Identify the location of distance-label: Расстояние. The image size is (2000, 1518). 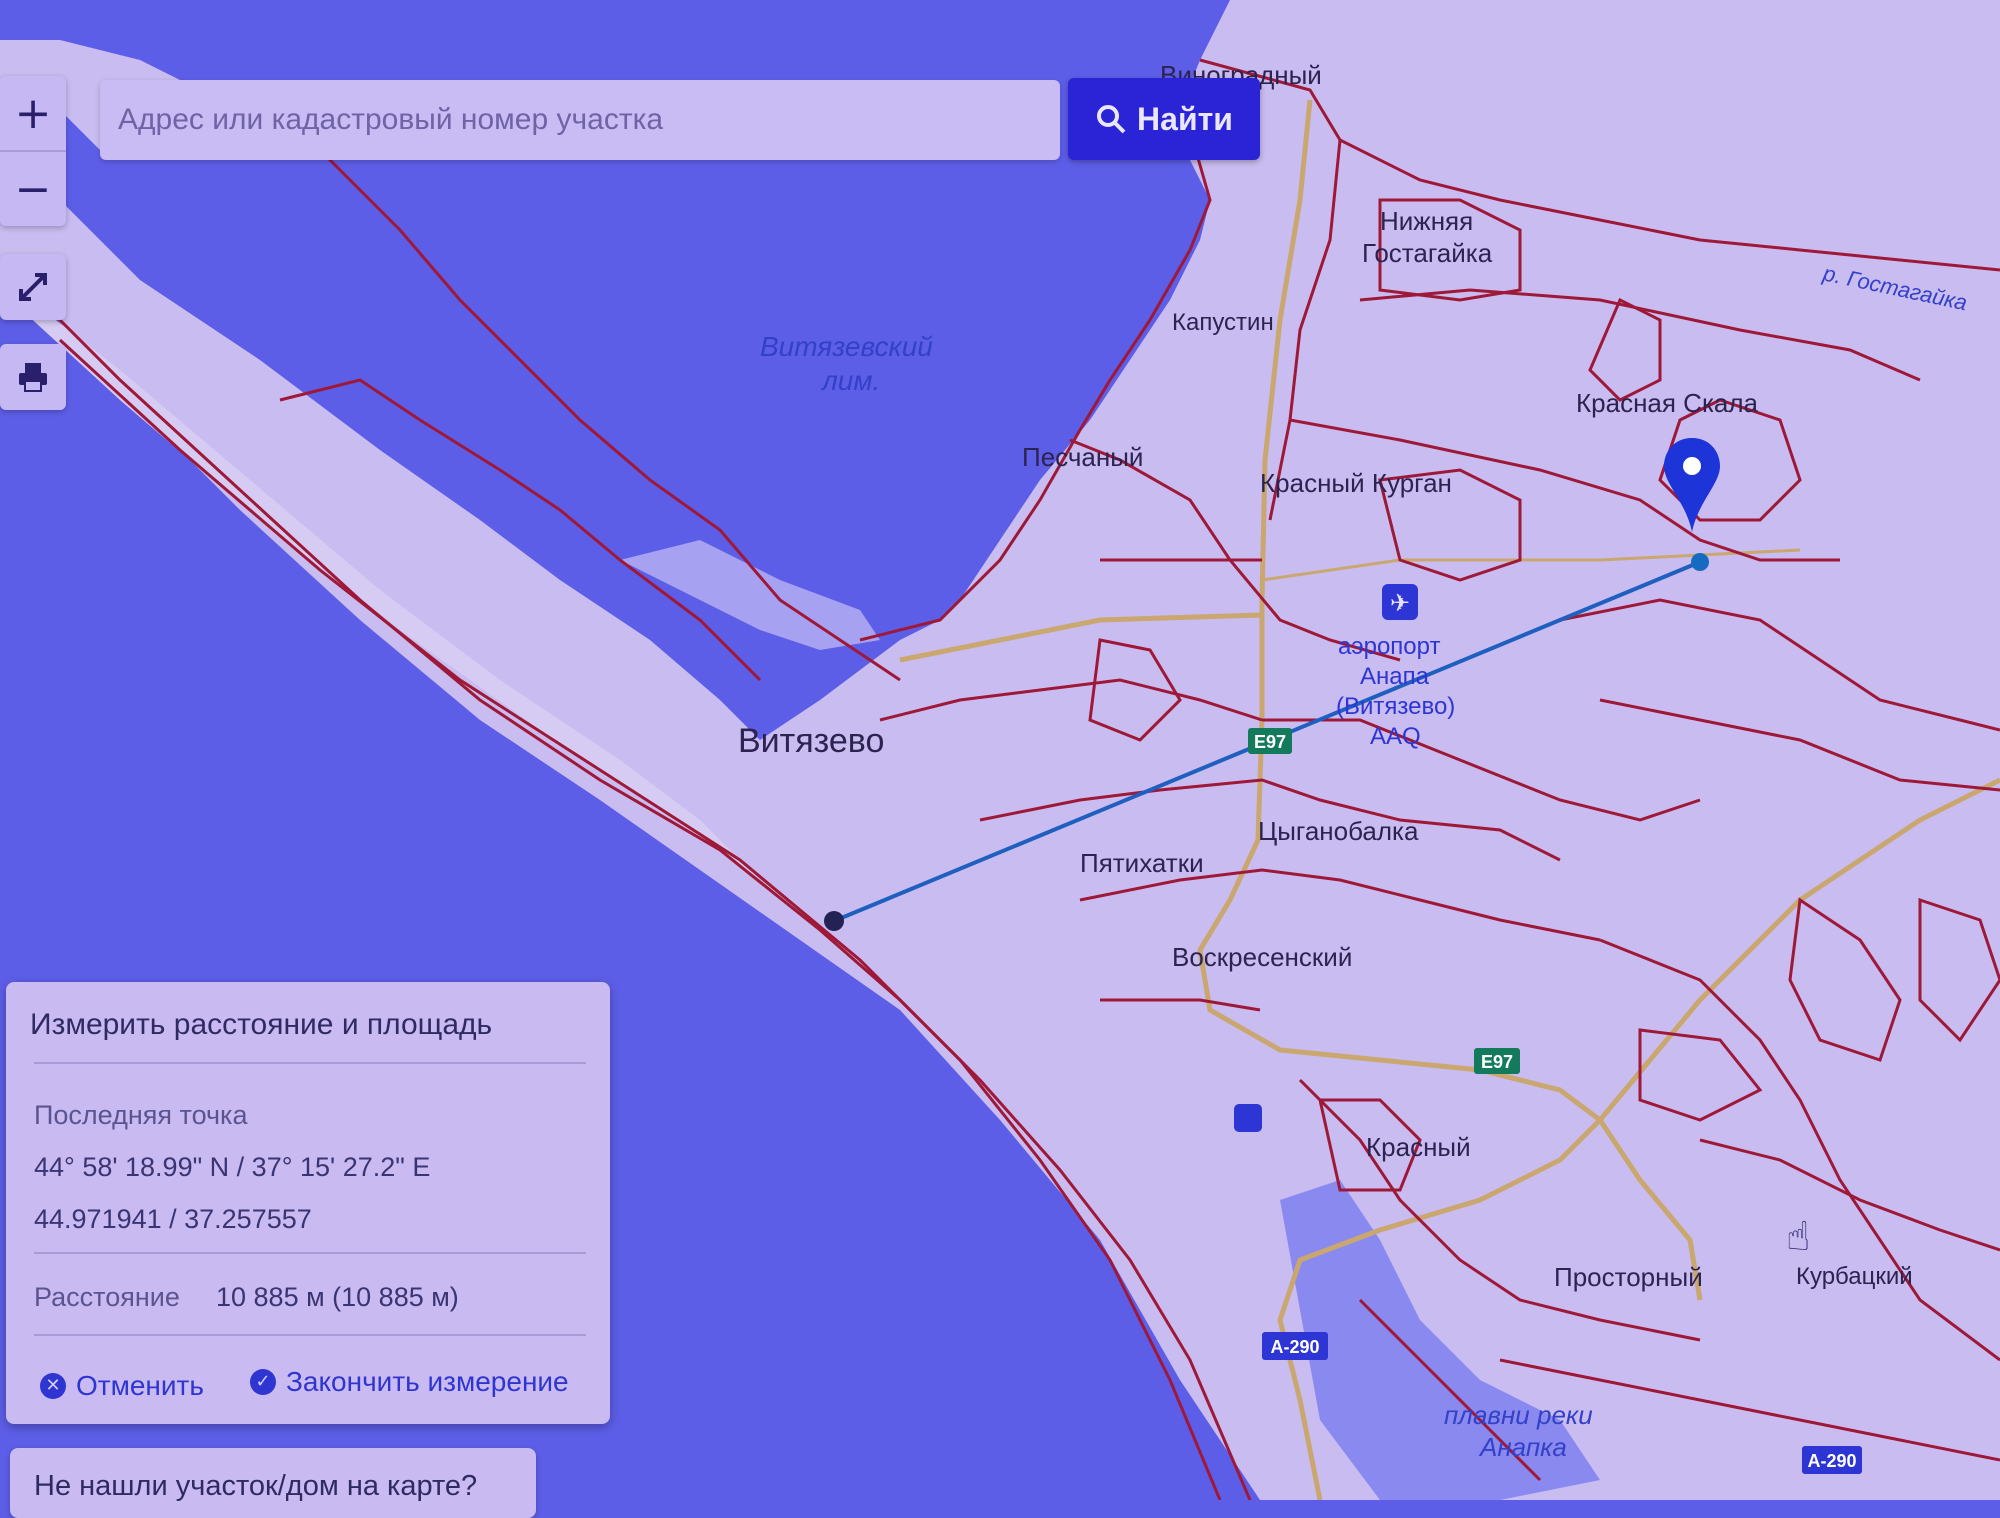
(107, 1297).